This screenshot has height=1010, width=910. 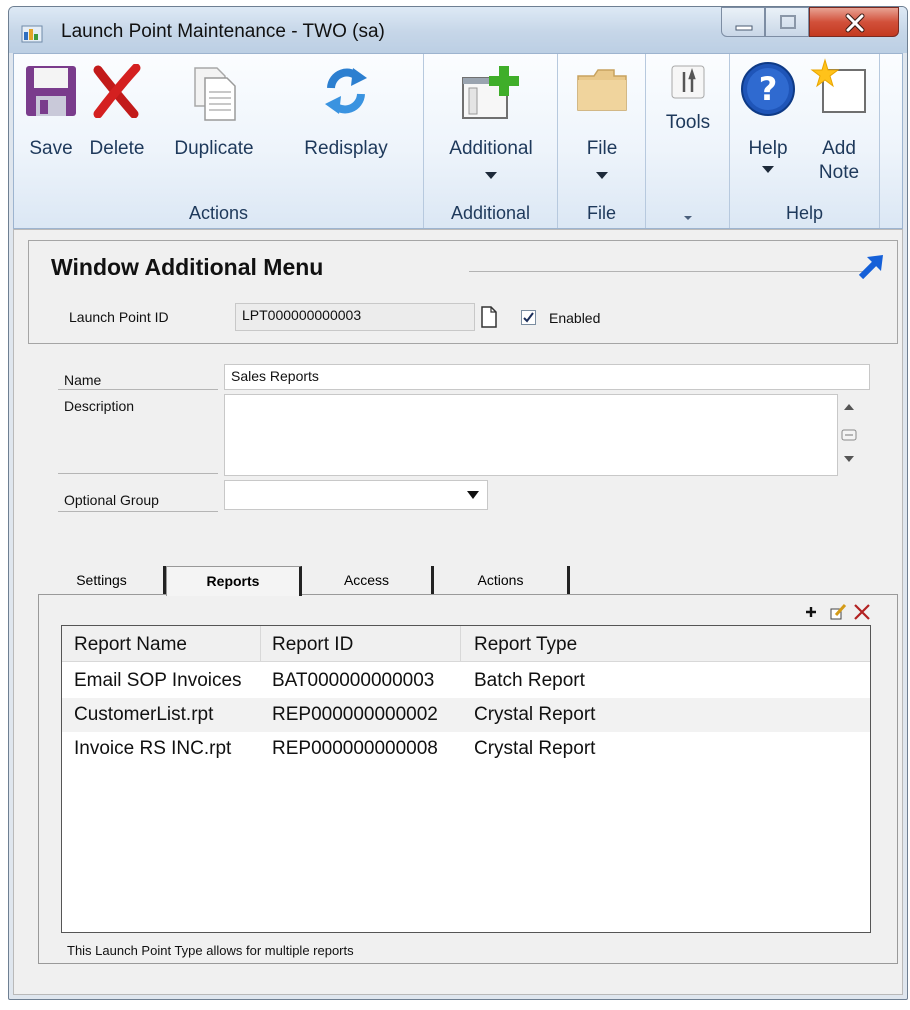 I want to click on save-icon, so click(x=51, y=91).